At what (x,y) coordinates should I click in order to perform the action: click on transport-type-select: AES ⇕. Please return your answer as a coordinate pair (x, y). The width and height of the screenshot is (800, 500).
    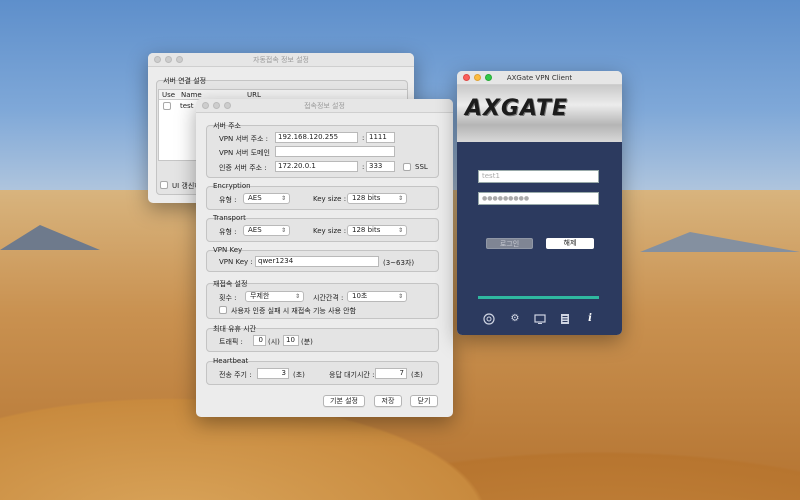
    Looking at the image, I should click on (266, 230).